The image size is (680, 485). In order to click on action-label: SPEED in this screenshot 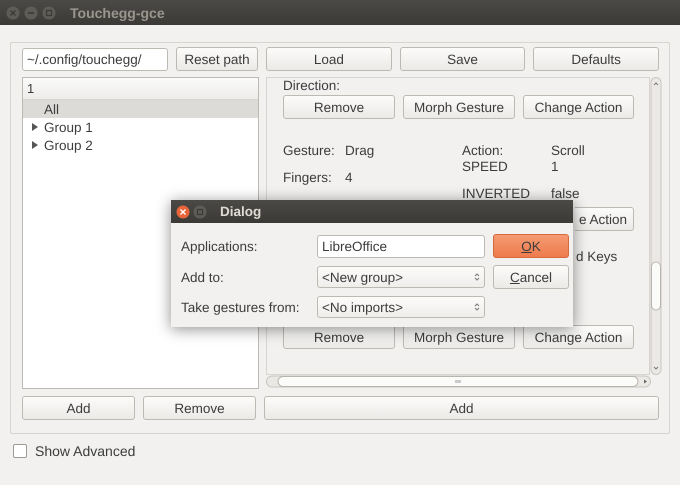, I will do `click(485, 167)`.